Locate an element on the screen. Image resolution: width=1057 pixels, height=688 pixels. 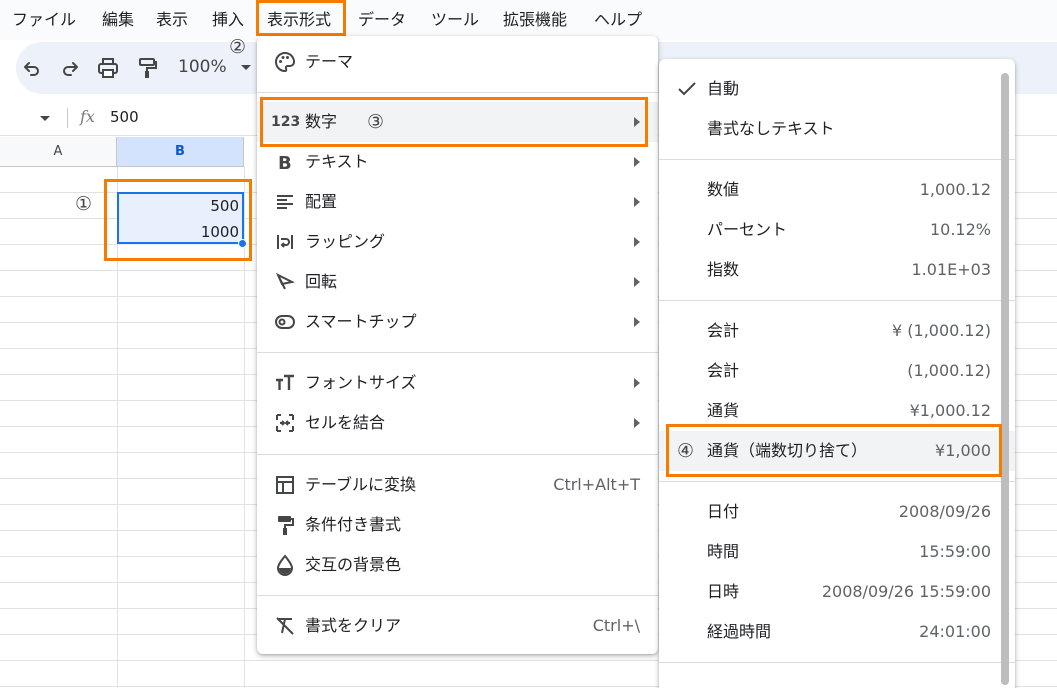
menubar: ファイル 編集 表示 挿入 表示形式 データ ツール 拡張機能 ヘルプ is located at coordinates (528, 20).